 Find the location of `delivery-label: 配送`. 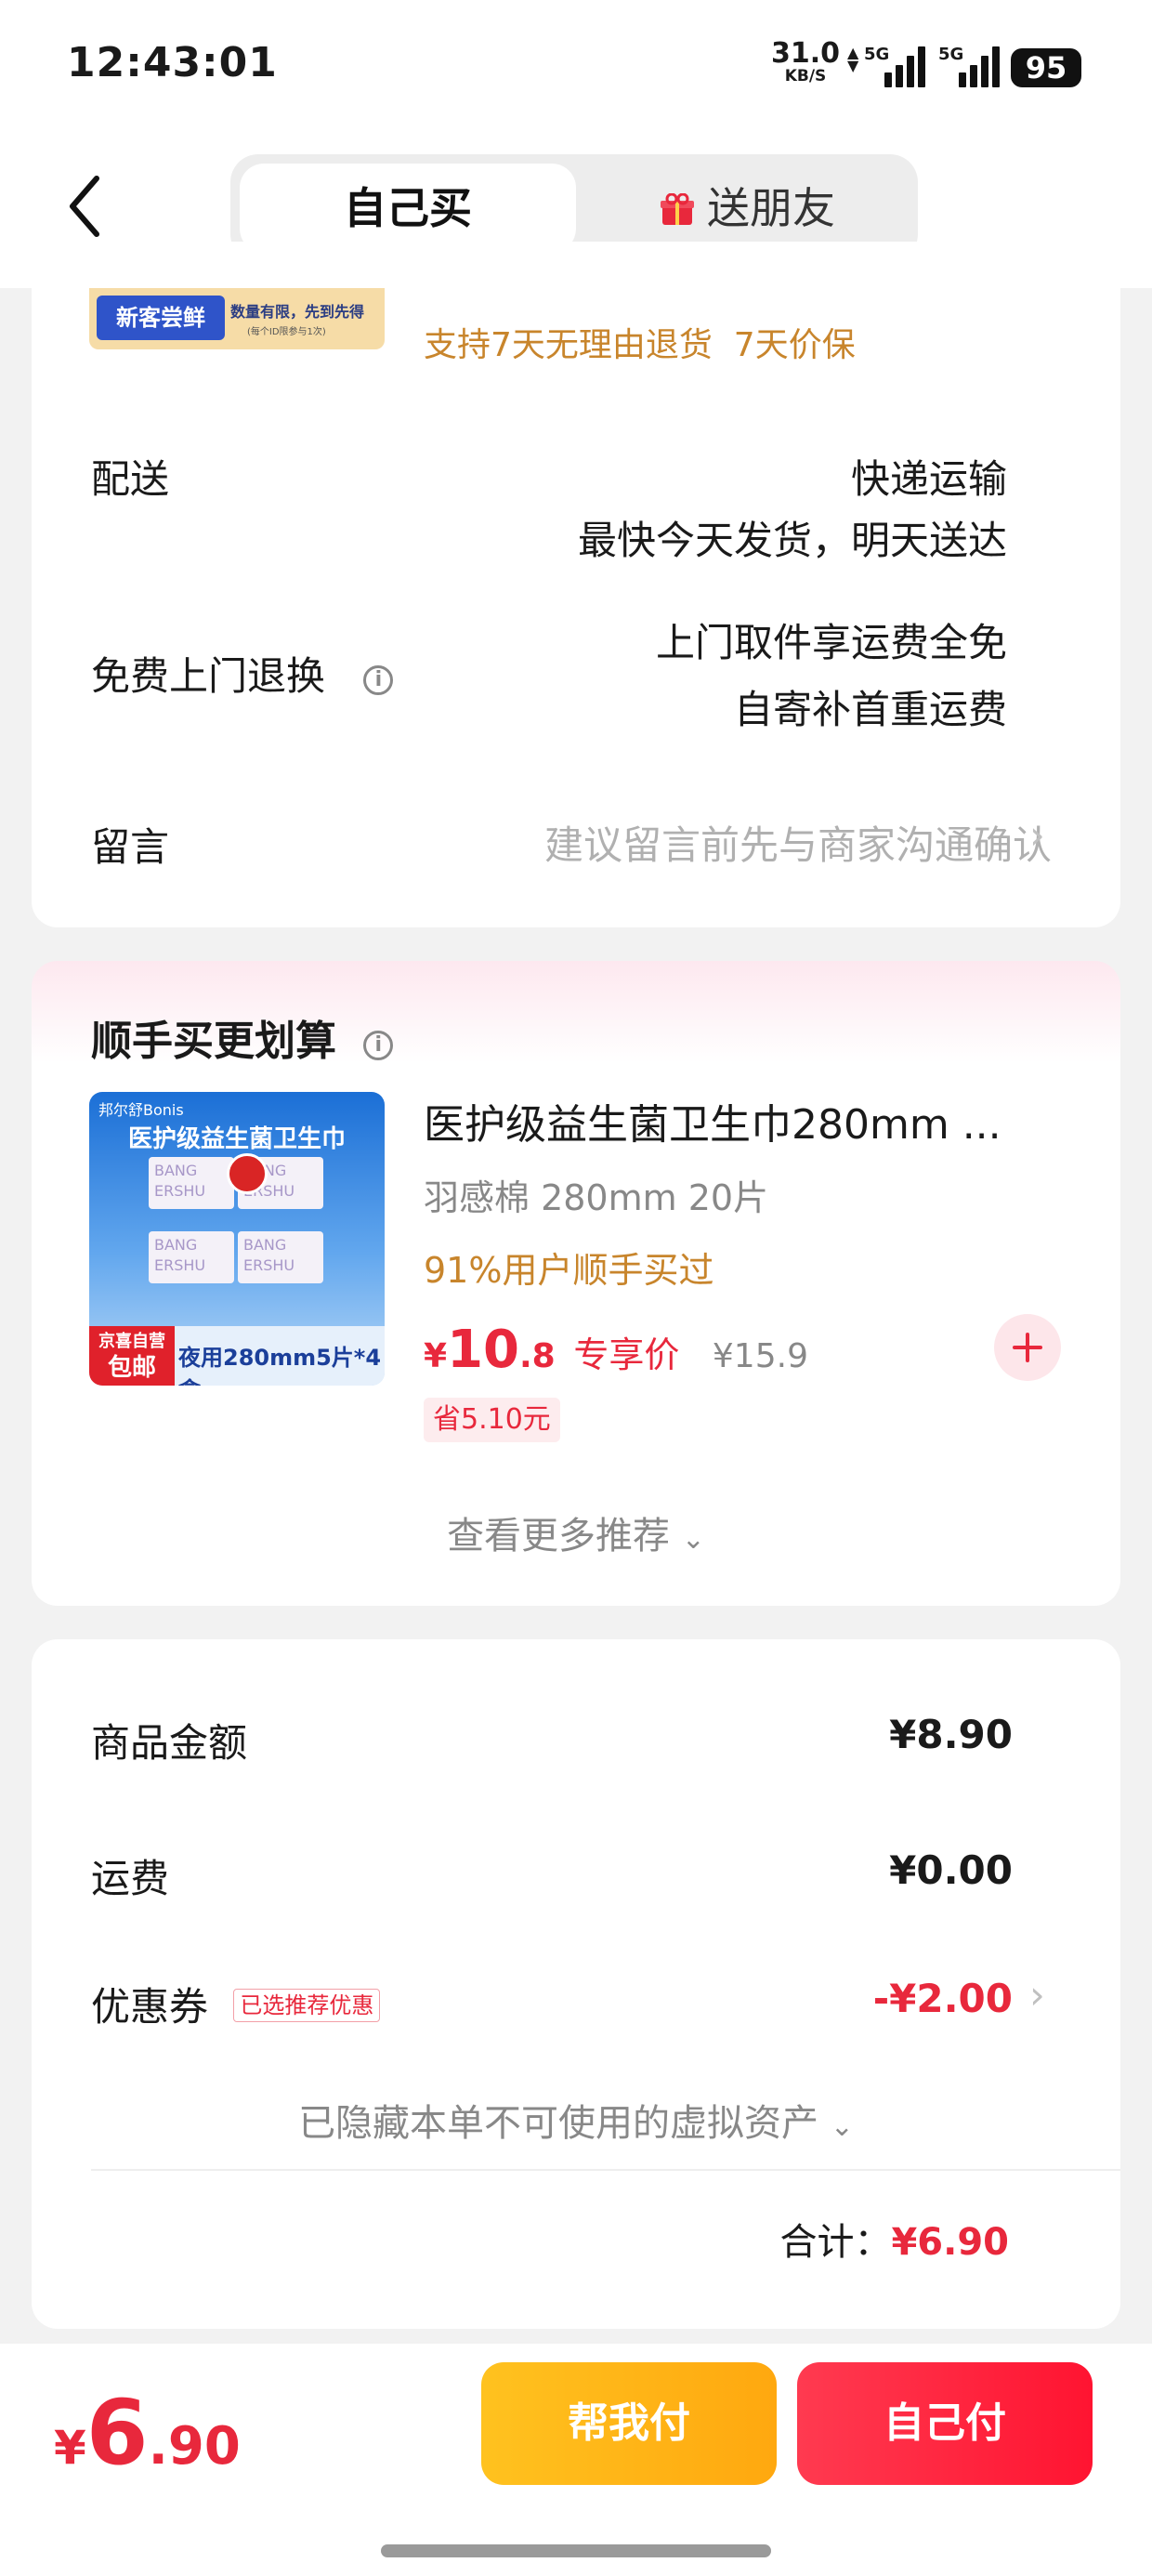

delivery-label: 配送 is located at coordinates (130, 479).